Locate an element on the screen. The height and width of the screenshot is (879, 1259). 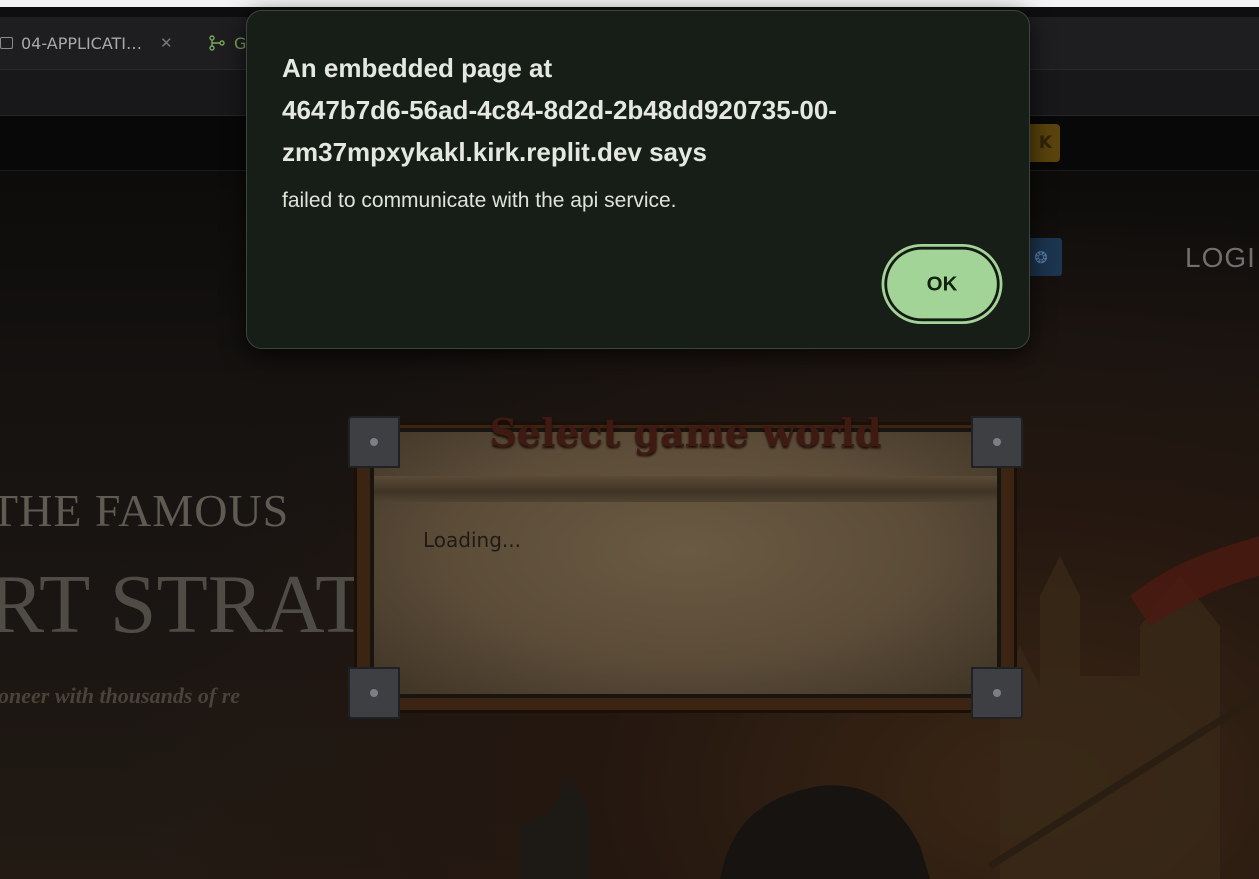
hero-heading-small: THE FAMOUS is located at coordinates (145, 510).